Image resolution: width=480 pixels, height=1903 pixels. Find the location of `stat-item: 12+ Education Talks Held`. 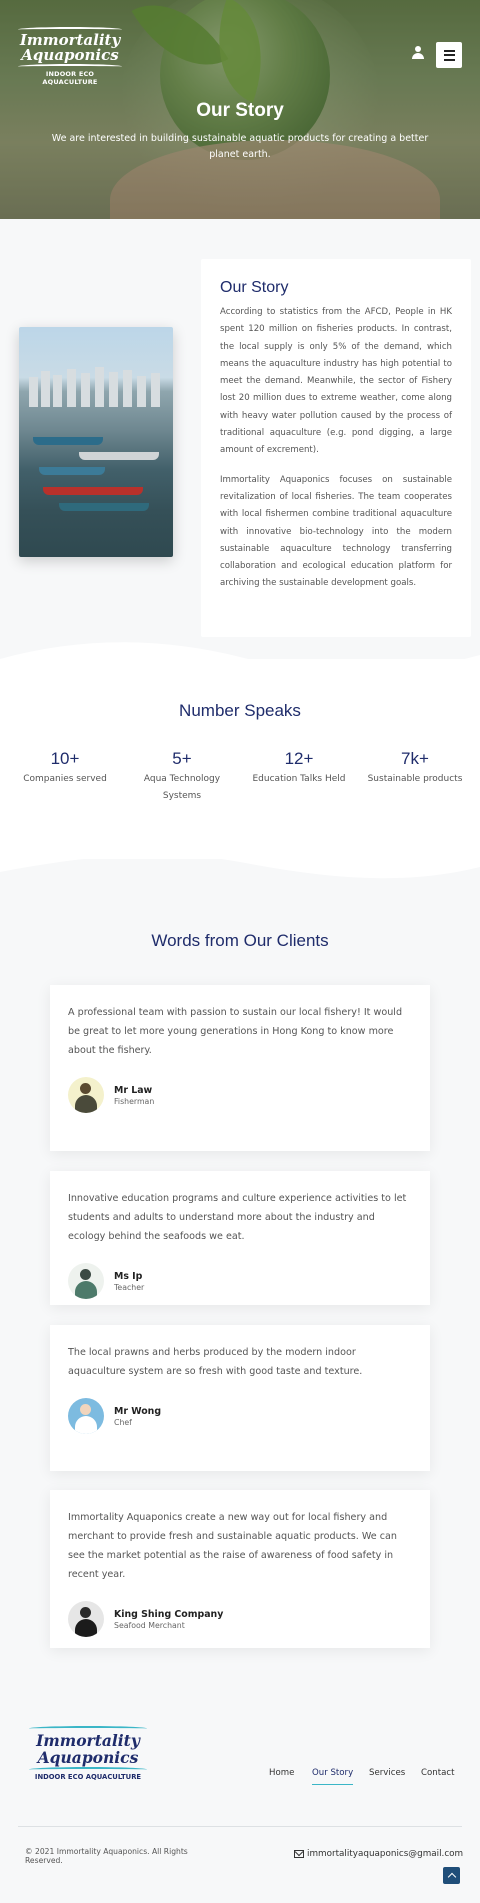

stat-item: 12+ Education Talks Held is located at coordinates (299, 768).